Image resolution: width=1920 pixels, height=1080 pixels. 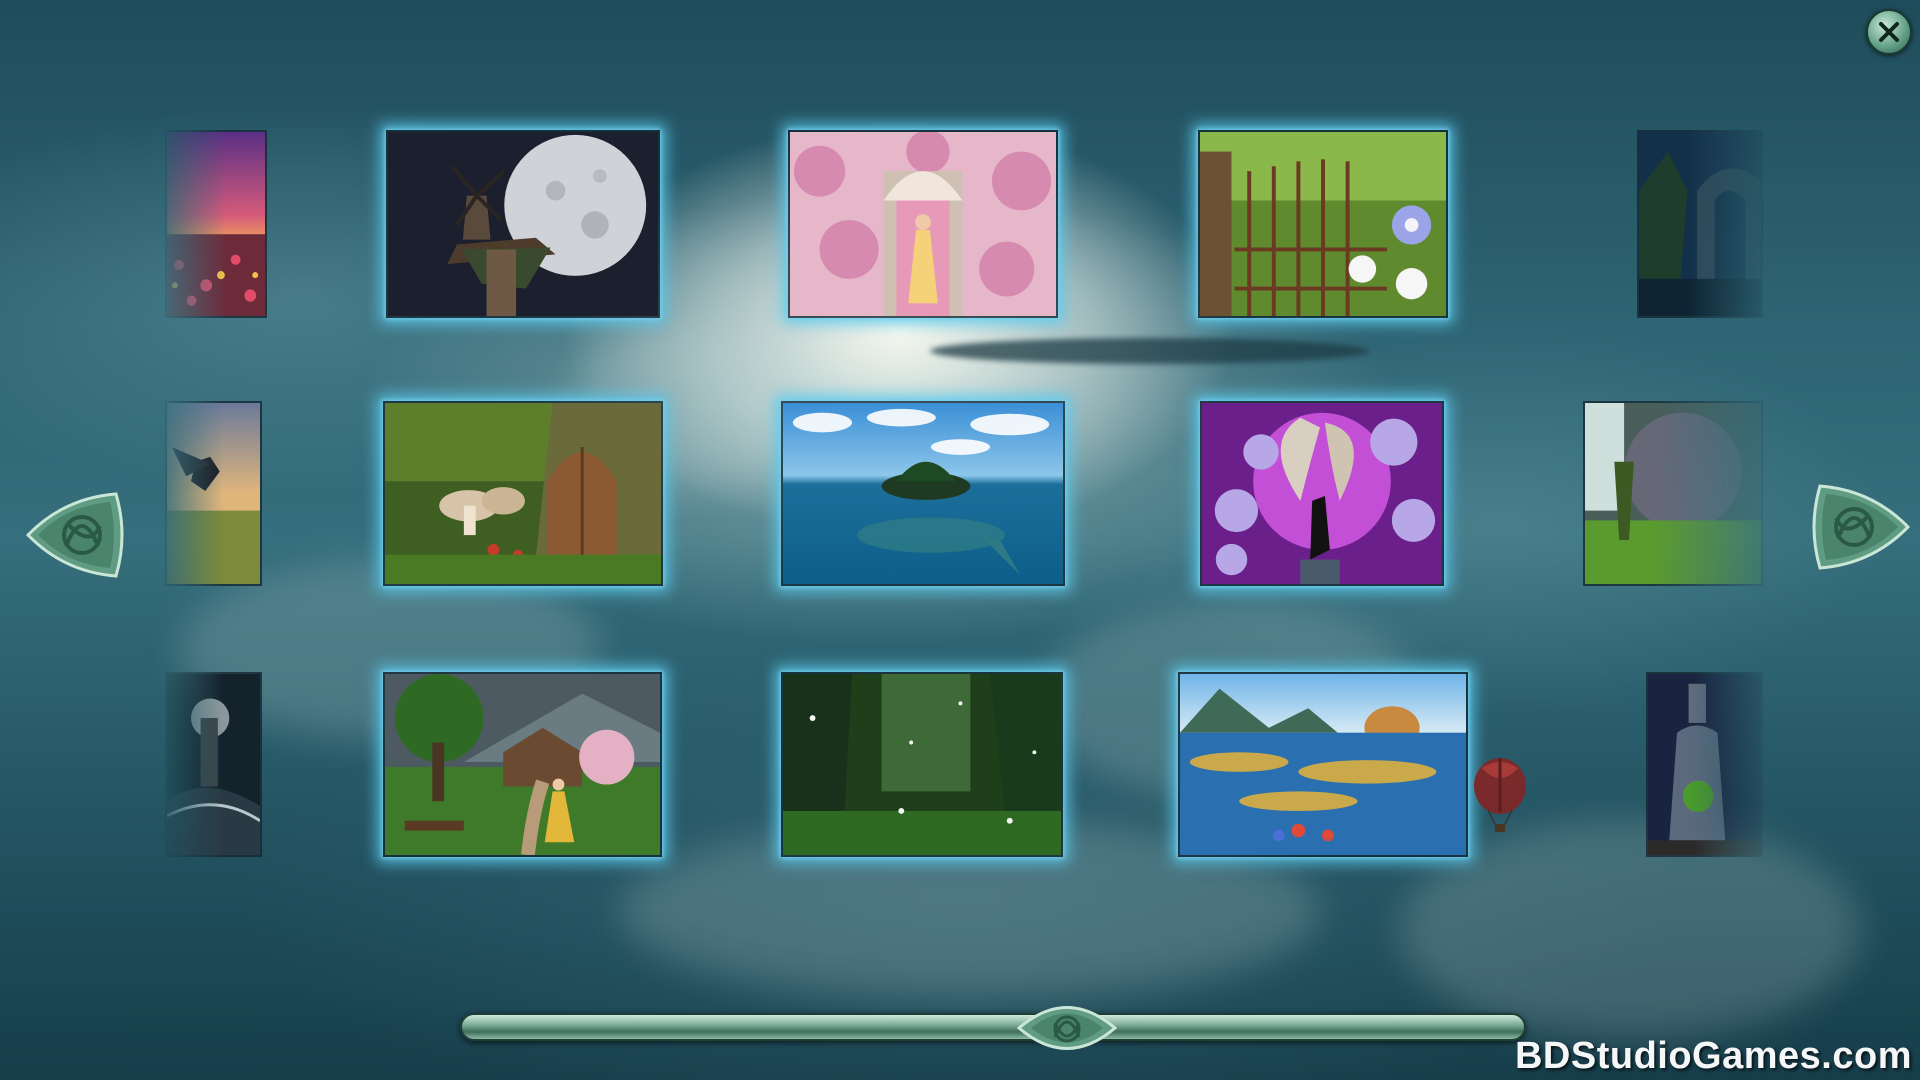 I want to click on slider-handle, so click(x=1067, y=1028).